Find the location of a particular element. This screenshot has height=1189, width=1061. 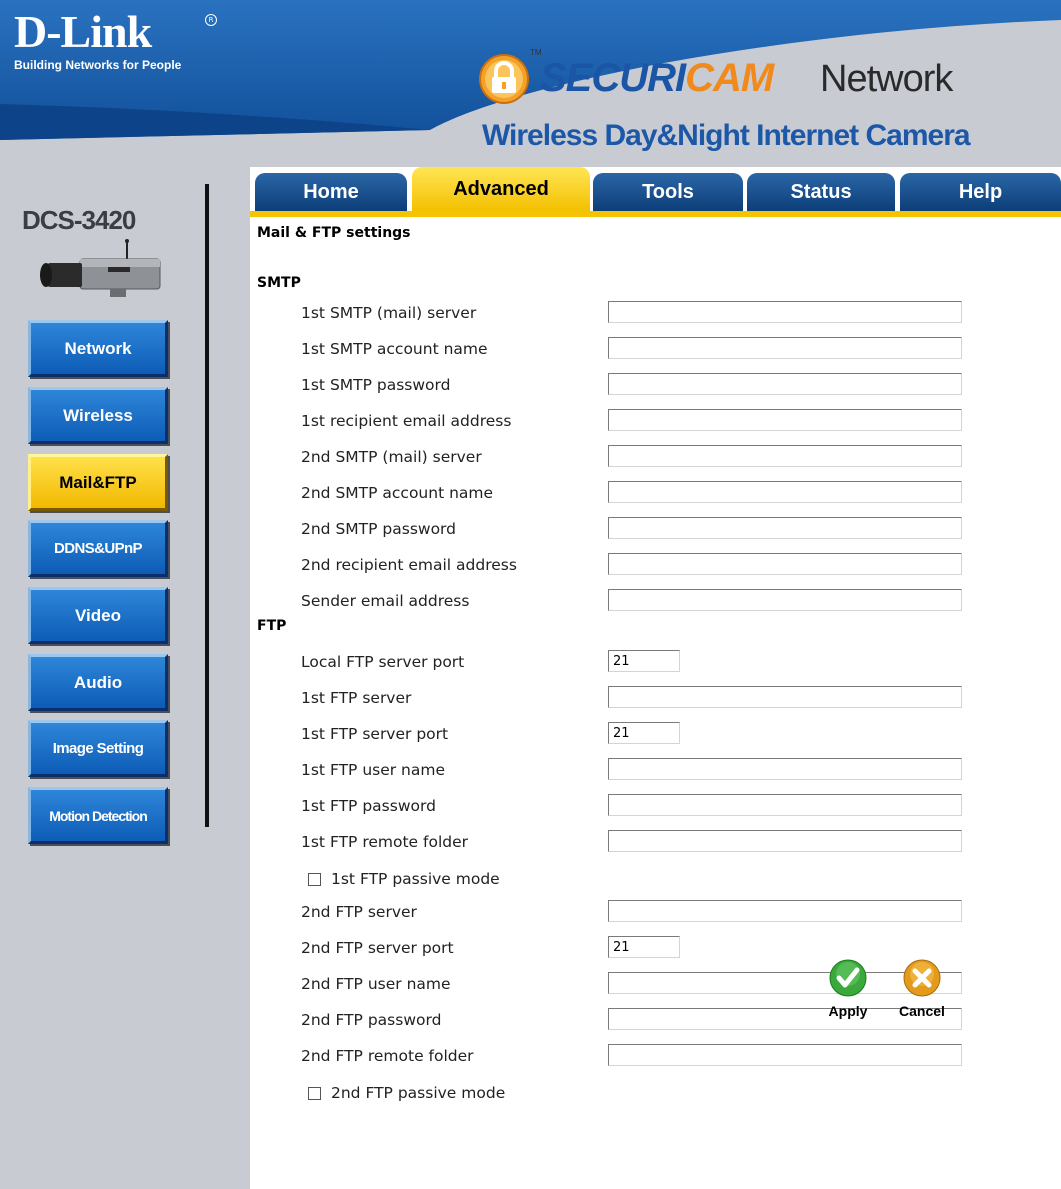

smtp1-server-label: 1st SMTP (mail) server is located at coordinates (389, 313).